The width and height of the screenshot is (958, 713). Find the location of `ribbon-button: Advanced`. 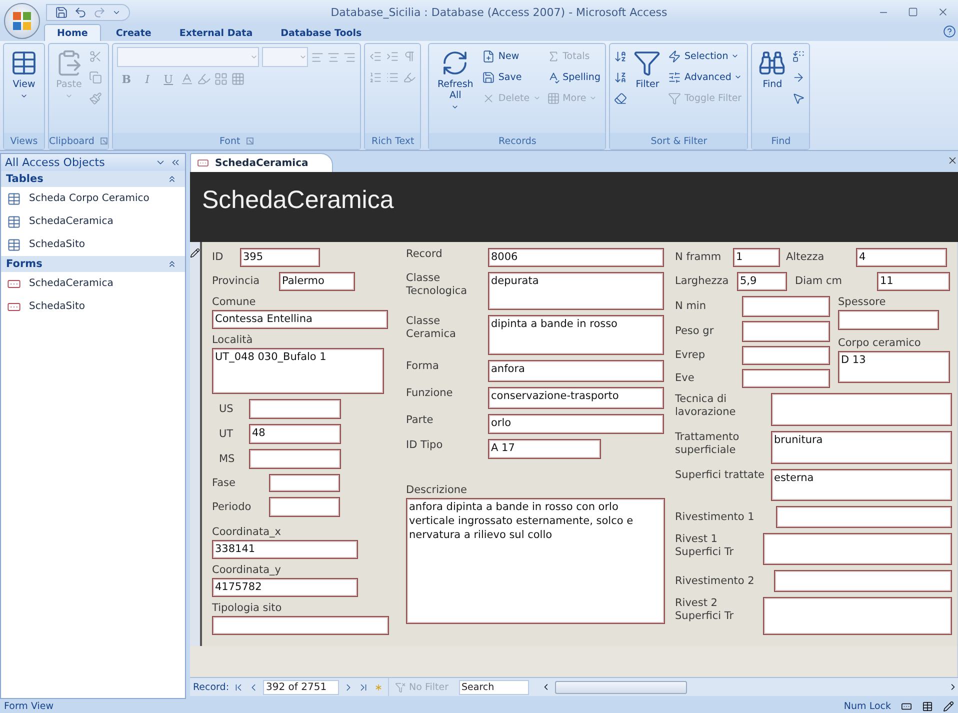

ribbon-button: Advanced is located at coordinates (705, 77).